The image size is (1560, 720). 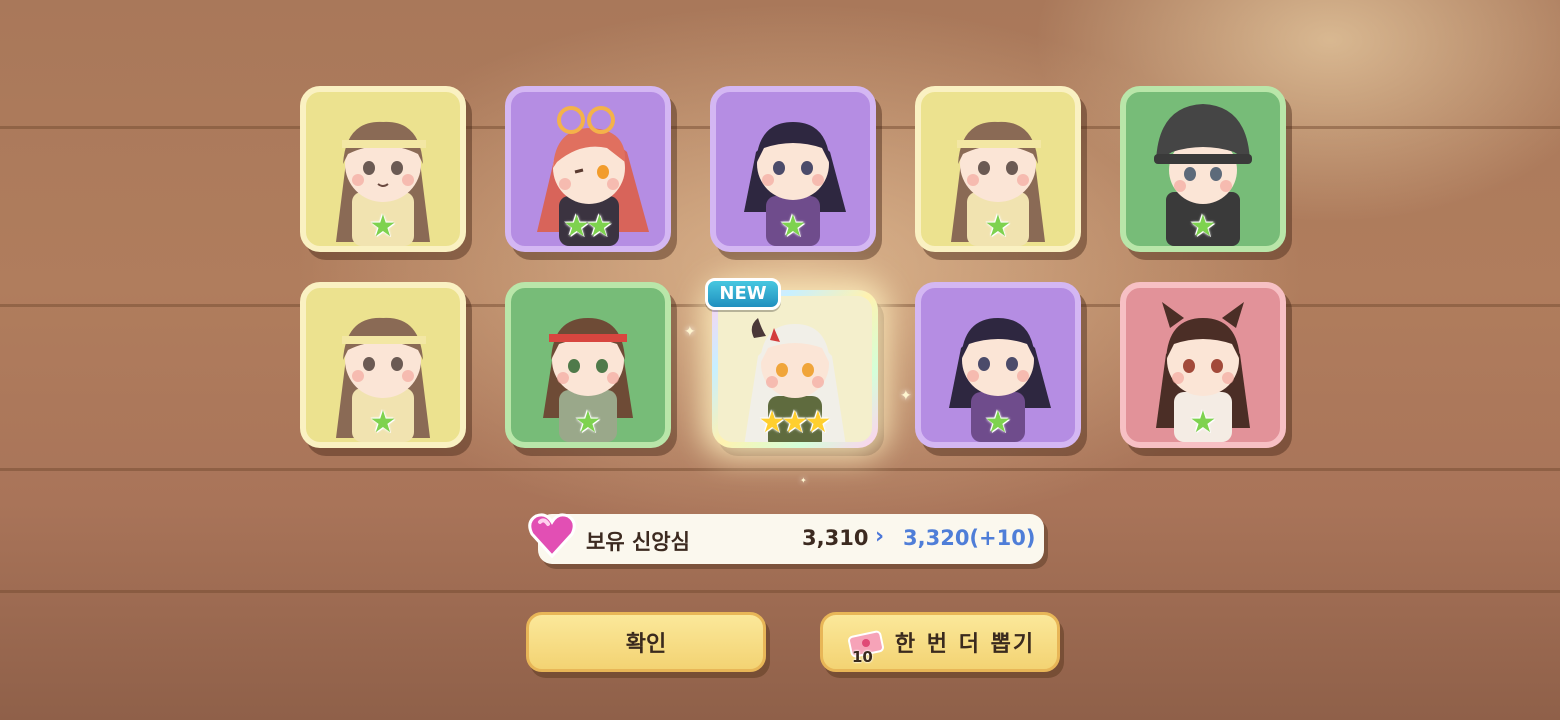 I want to click on heart-gem-icon, so click(x=552, y=536).